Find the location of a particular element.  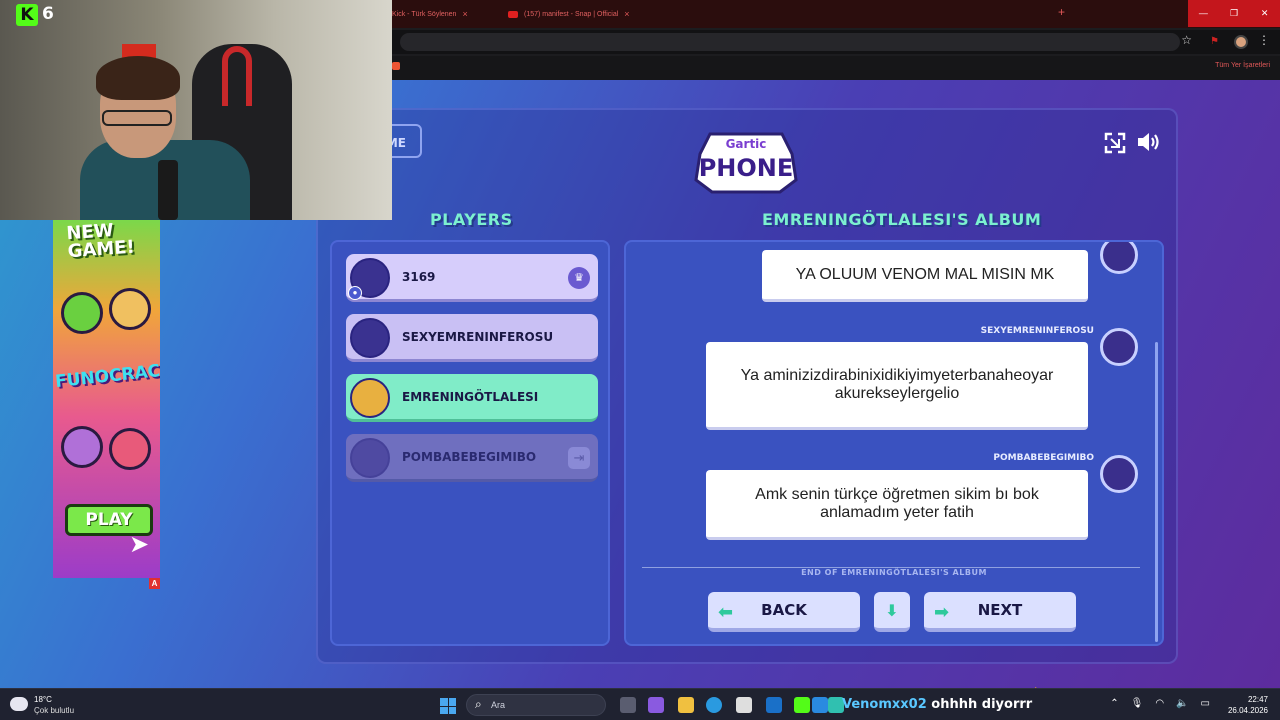

adchoices-icon: A is located at coordinates (154, 583).